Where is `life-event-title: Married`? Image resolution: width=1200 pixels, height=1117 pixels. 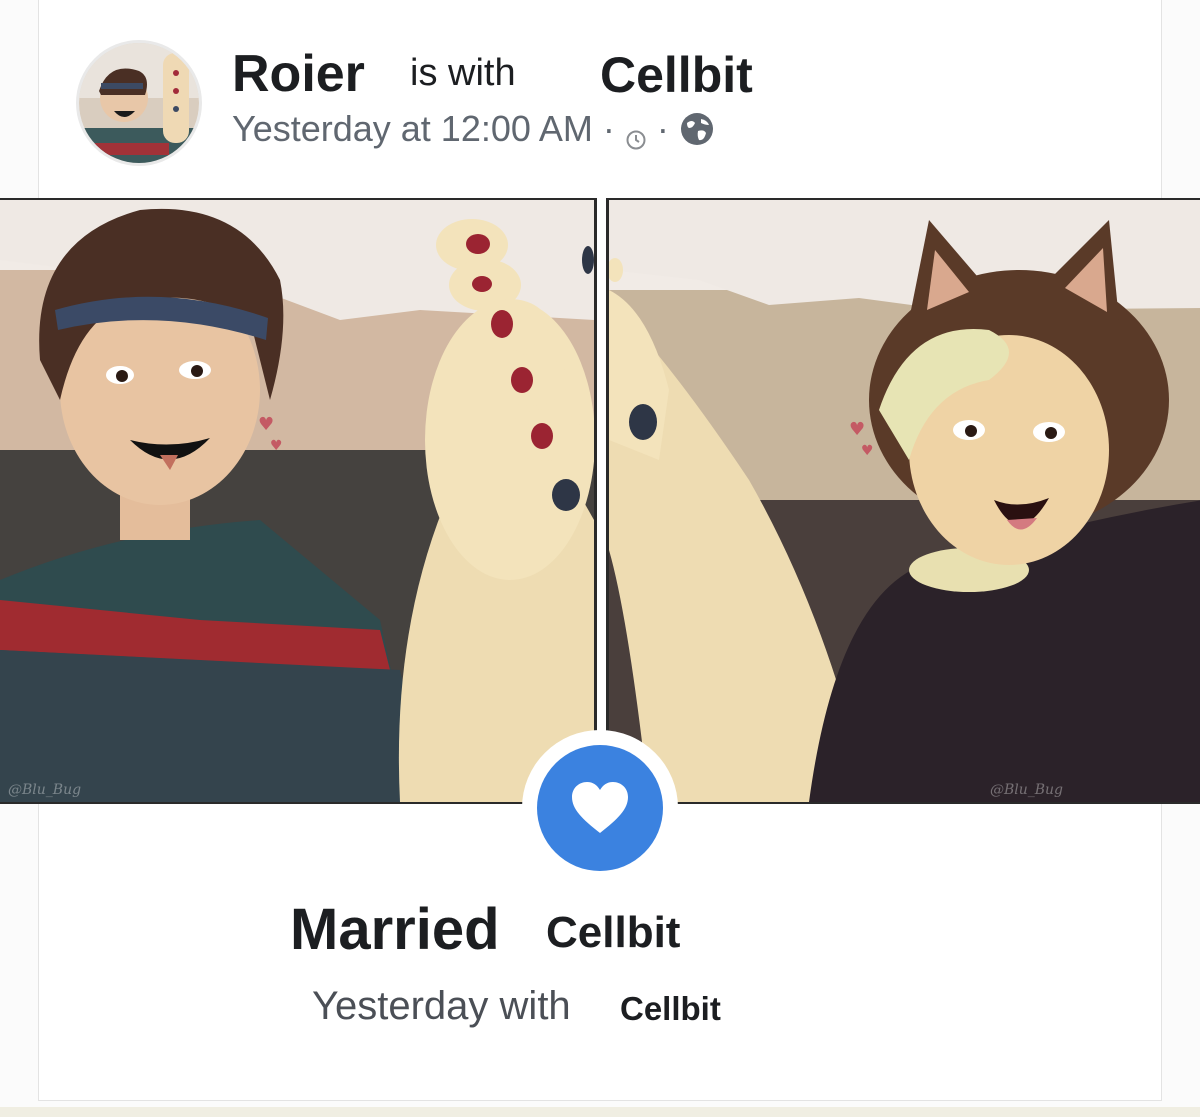 life-event-title: Married is located at coordinates (395, 929).